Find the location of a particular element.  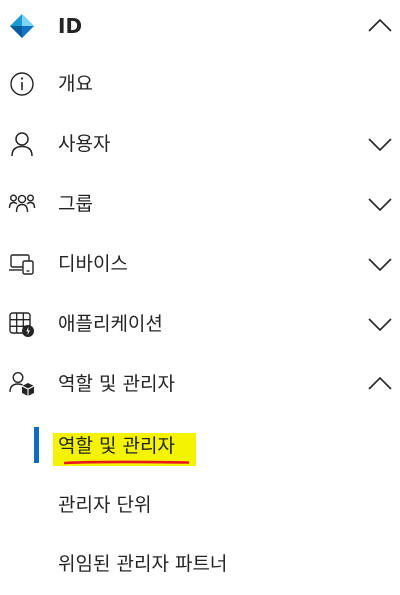

nav-item-label: 사용자 is located at coordinates (84, 144).